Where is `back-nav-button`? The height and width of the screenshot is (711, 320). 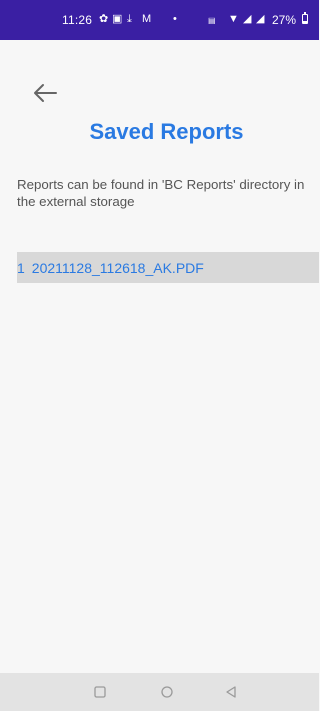 back-nav-button is located at coordinates (231, 692).